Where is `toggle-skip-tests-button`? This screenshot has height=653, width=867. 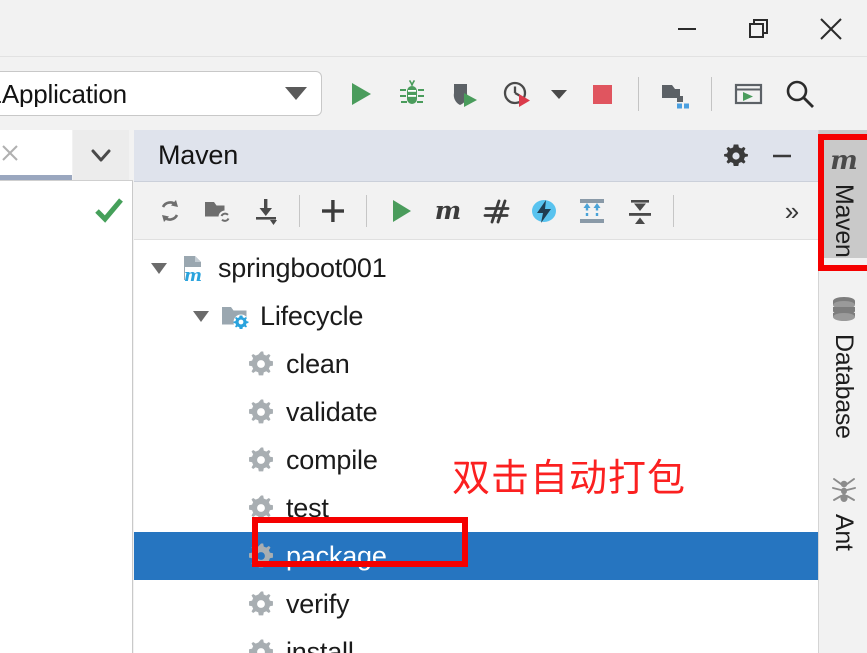 toggle-skip-tests-button is located at coordinates (496, 211).